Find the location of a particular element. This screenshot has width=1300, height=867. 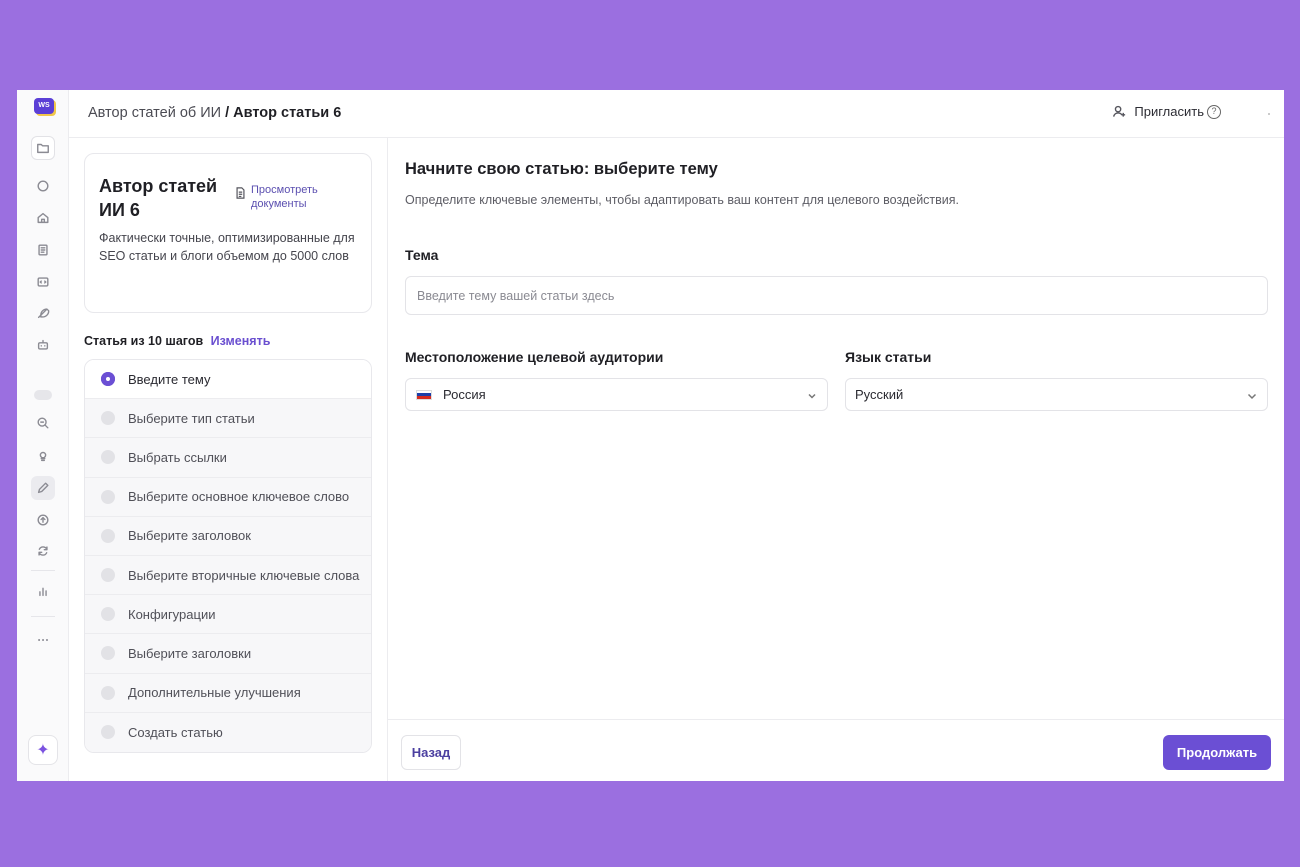

topic-label: Тема is located at coordinates (422, 255).